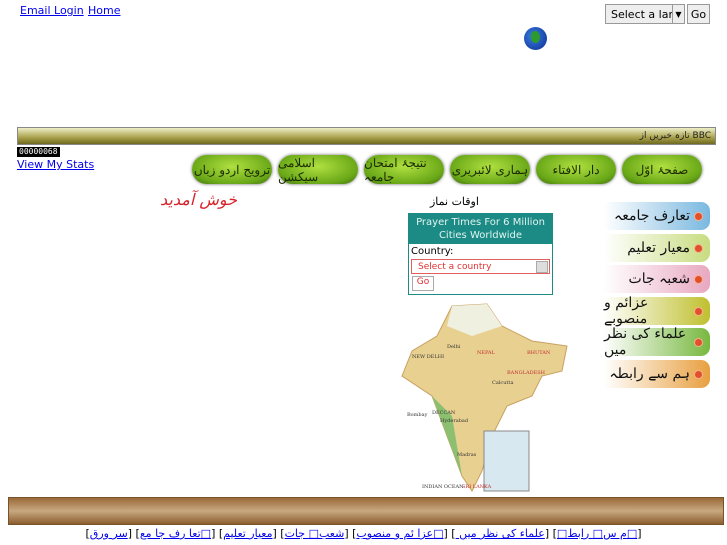  What do you see at coordinates (490, 169) in the screenshot?
I see `nav-library: ہماری لائبریری` at bounding box center [490, 169].